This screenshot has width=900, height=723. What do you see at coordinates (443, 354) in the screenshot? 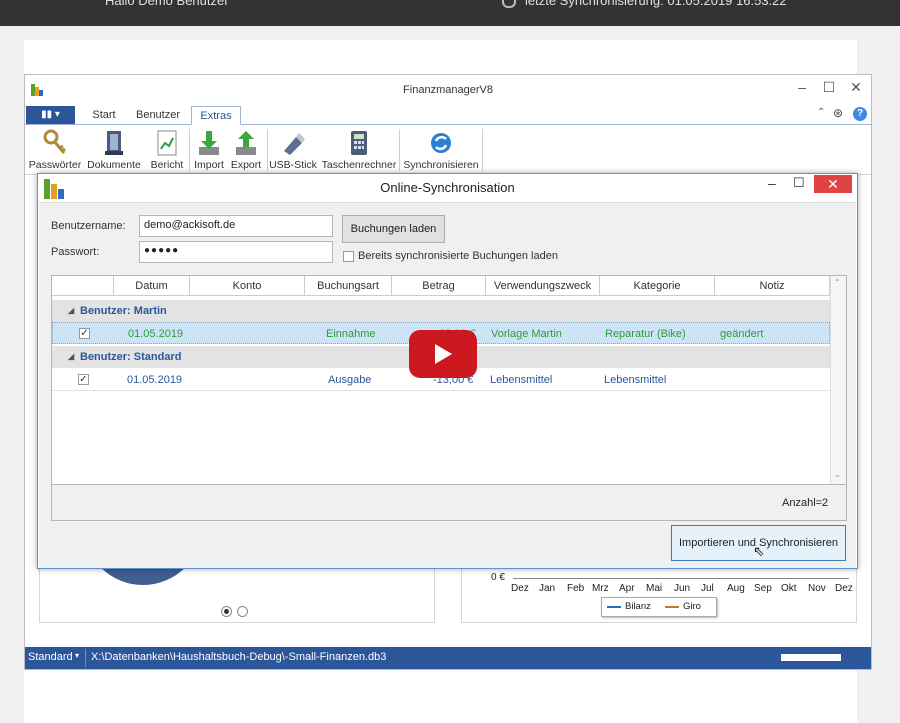
I see `video-play-icon` at bounding box center [443, 354].